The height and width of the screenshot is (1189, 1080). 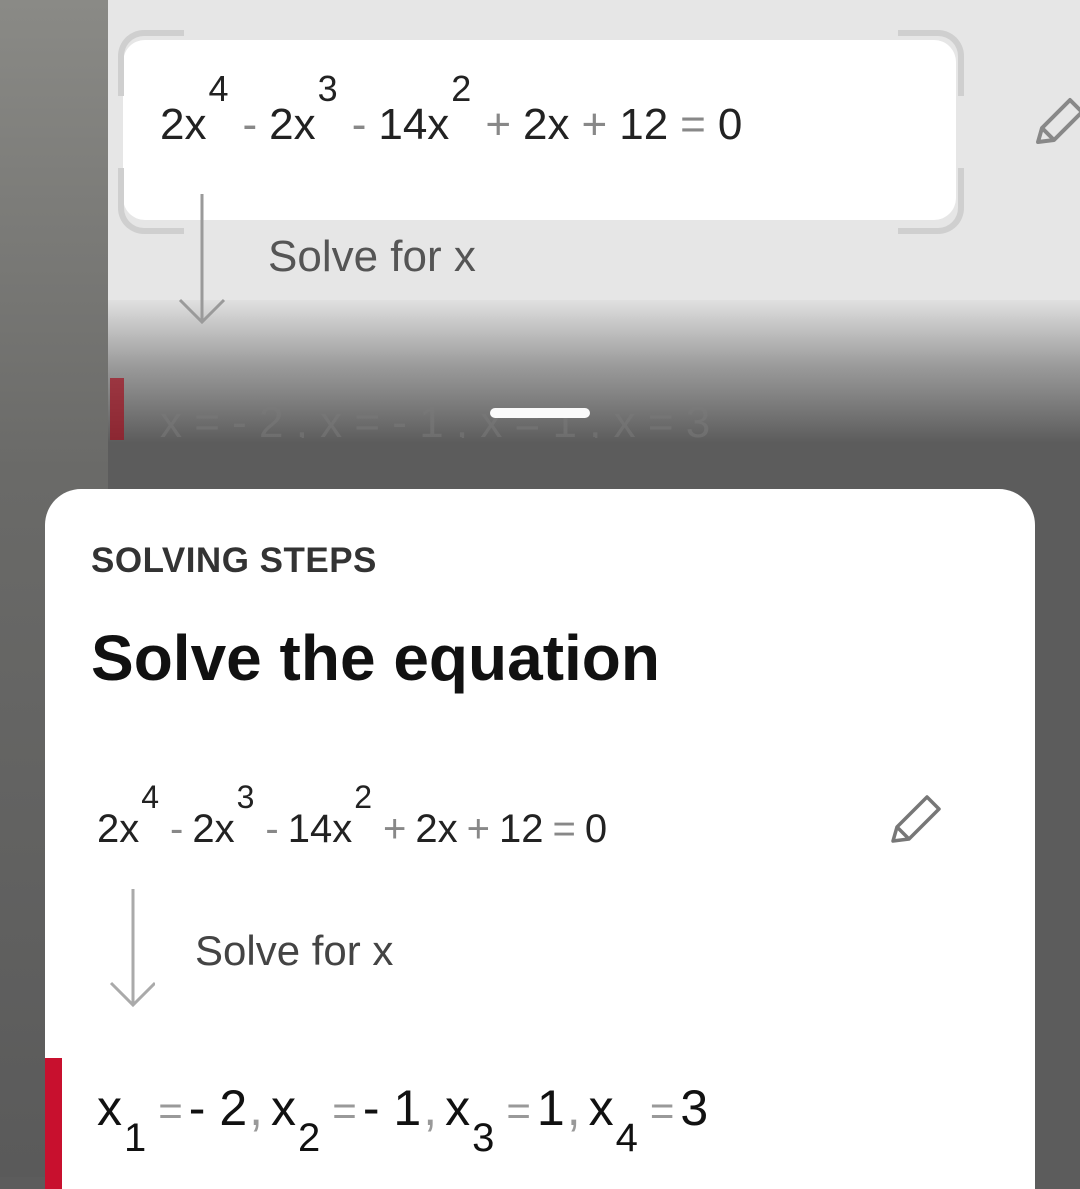 I want to click on background-equation: 2x 4 -2x 3 -14x 2 +2x +12 = 0, so click(x=451, y=108).